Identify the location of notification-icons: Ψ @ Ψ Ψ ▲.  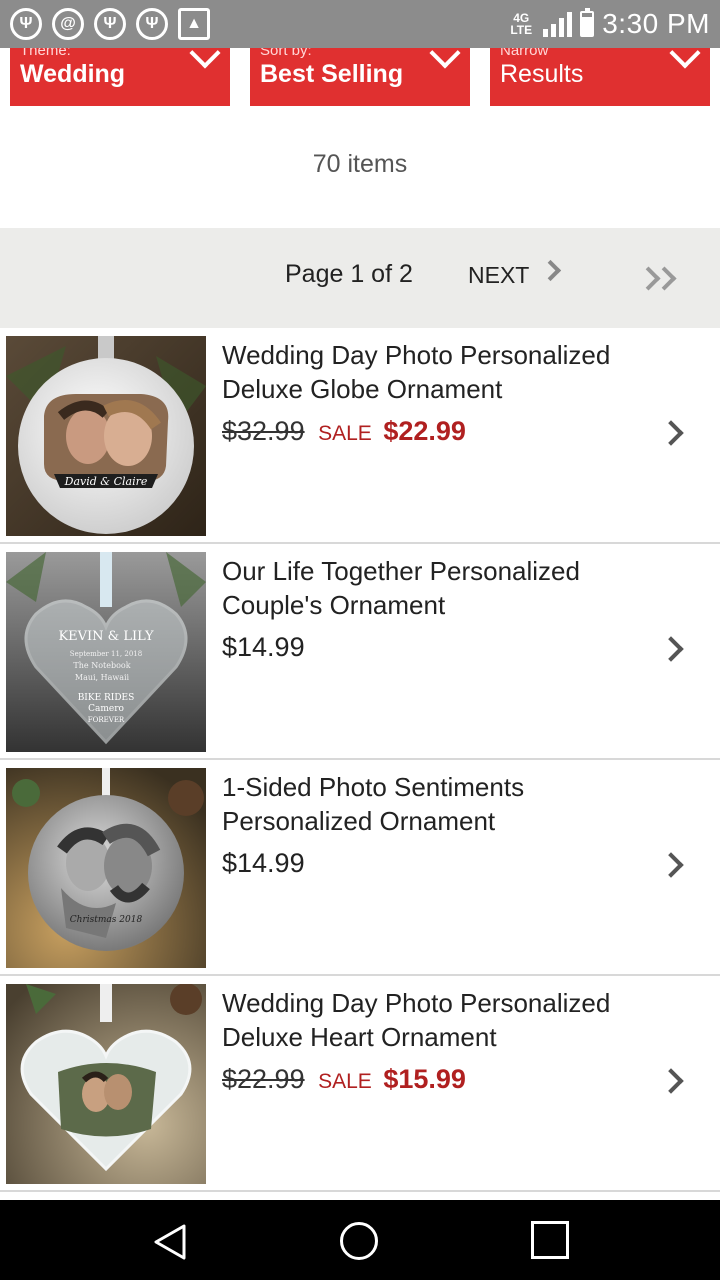
(110, 24).